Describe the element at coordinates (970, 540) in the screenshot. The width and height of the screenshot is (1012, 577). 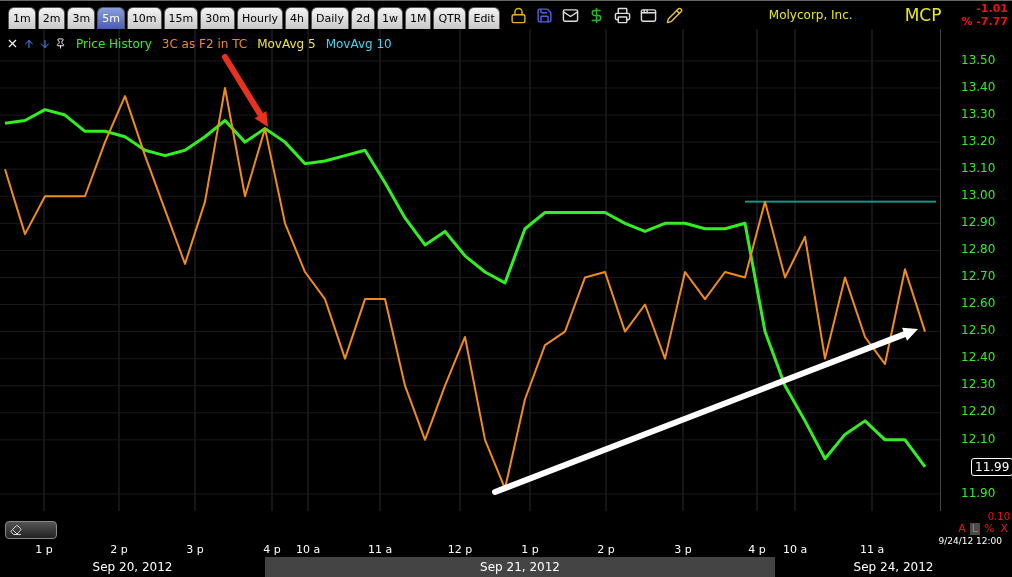
I see `timestamp: 9/24/12 12:00` at that location.